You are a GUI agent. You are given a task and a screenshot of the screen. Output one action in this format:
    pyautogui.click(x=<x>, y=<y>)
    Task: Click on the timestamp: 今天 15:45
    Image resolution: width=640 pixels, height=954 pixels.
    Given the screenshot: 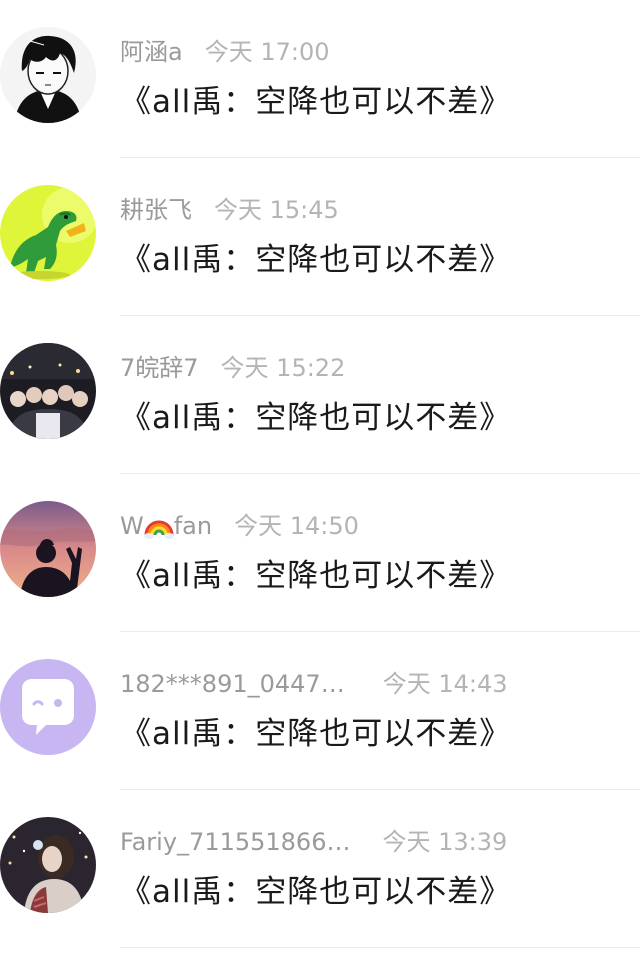 What is the action you would take?
    pyautogui.click(x=276, y=210)
    